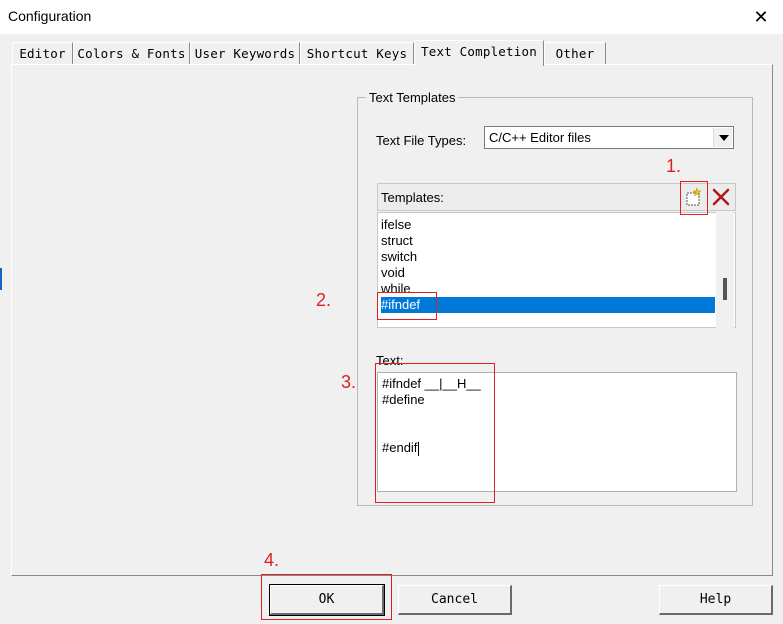 The image size is (783, 624). What do you see at coordinates (548, 241) in the screenshot?
I see `list-item: struct` at bounding box center [548, 241].